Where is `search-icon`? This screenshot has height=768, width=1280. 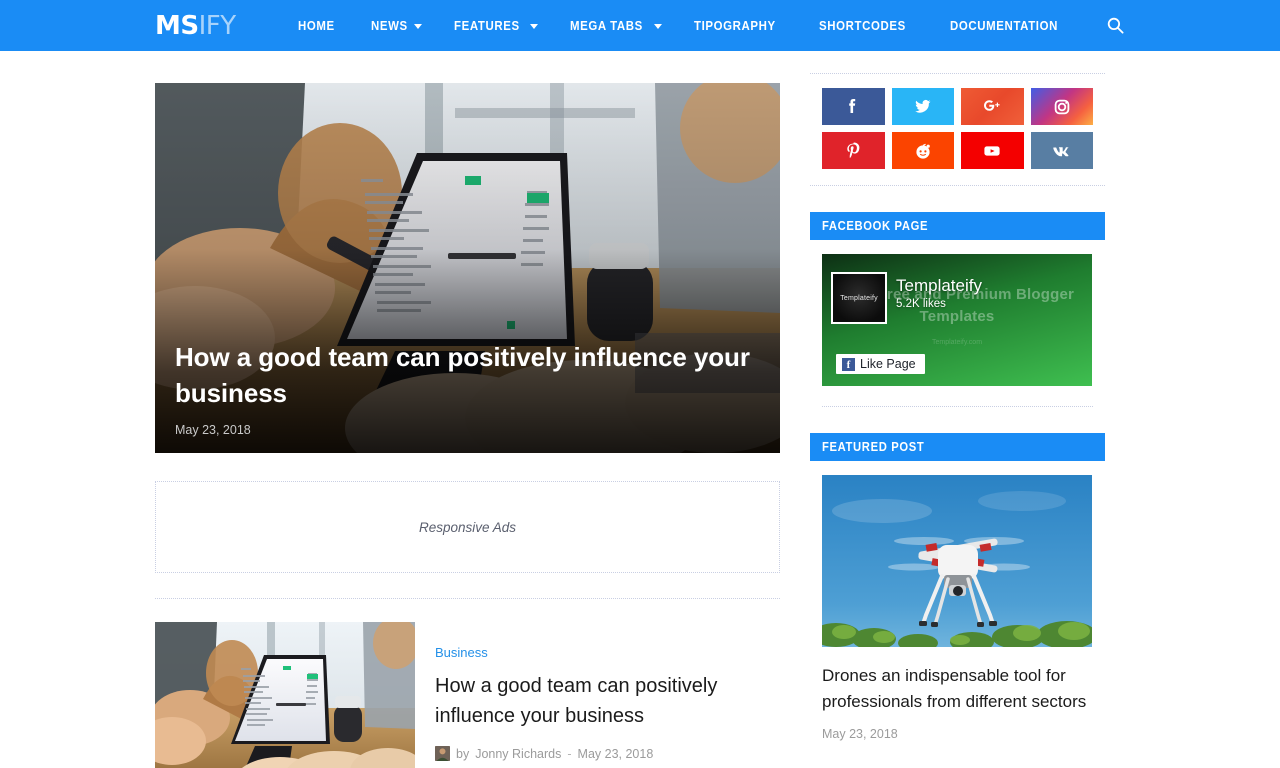
search-icon is located at coordinates (1115, 25).